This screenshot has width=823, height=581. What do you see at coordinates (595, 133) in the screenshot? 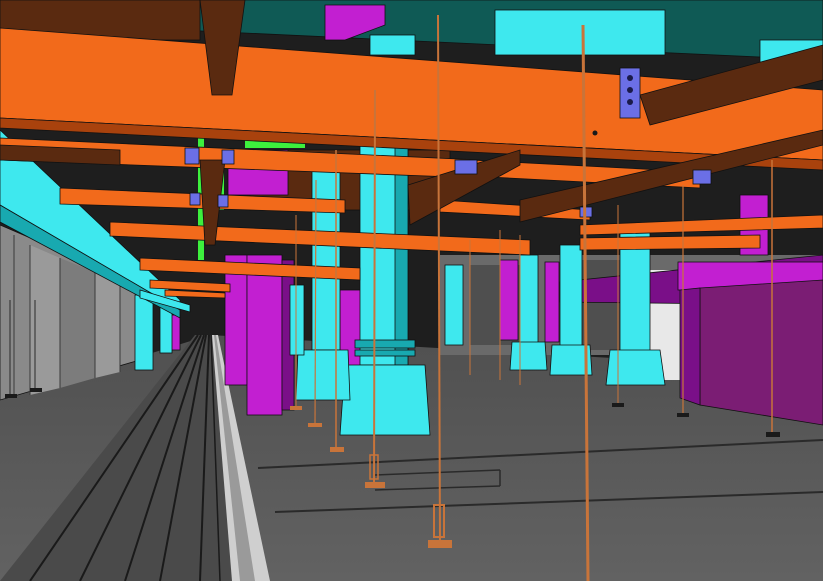
I see `bolt-detail` at bounding box center [595, 133].